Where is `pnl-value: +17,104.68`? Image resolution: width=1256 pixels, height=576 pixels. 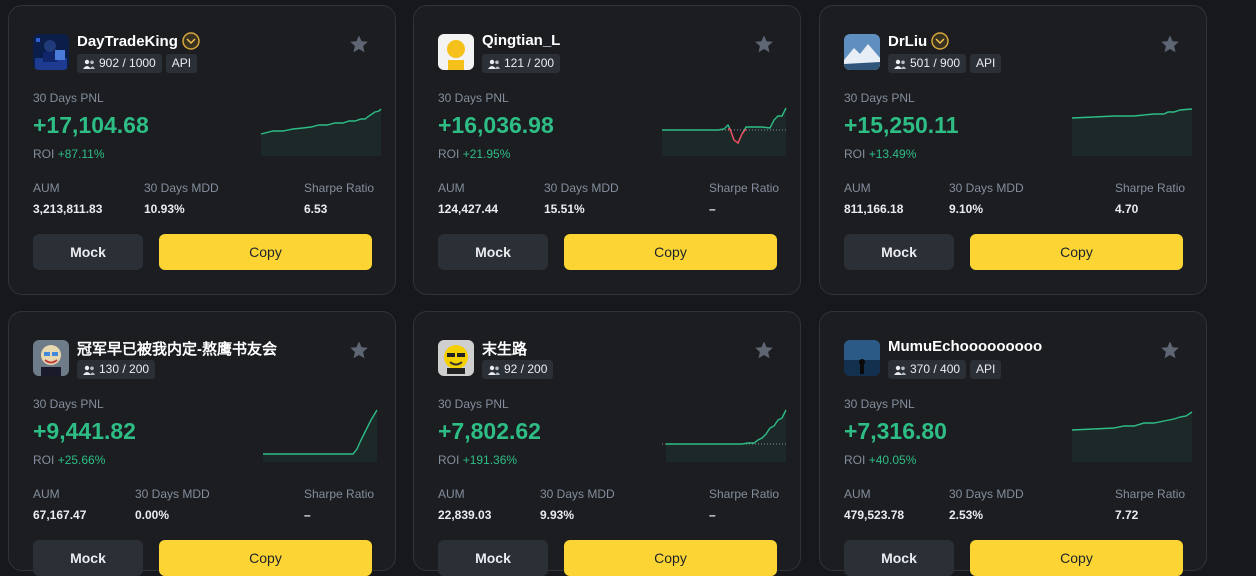
pnl-value: +17,104.68 is located at coordinates (91, 125).